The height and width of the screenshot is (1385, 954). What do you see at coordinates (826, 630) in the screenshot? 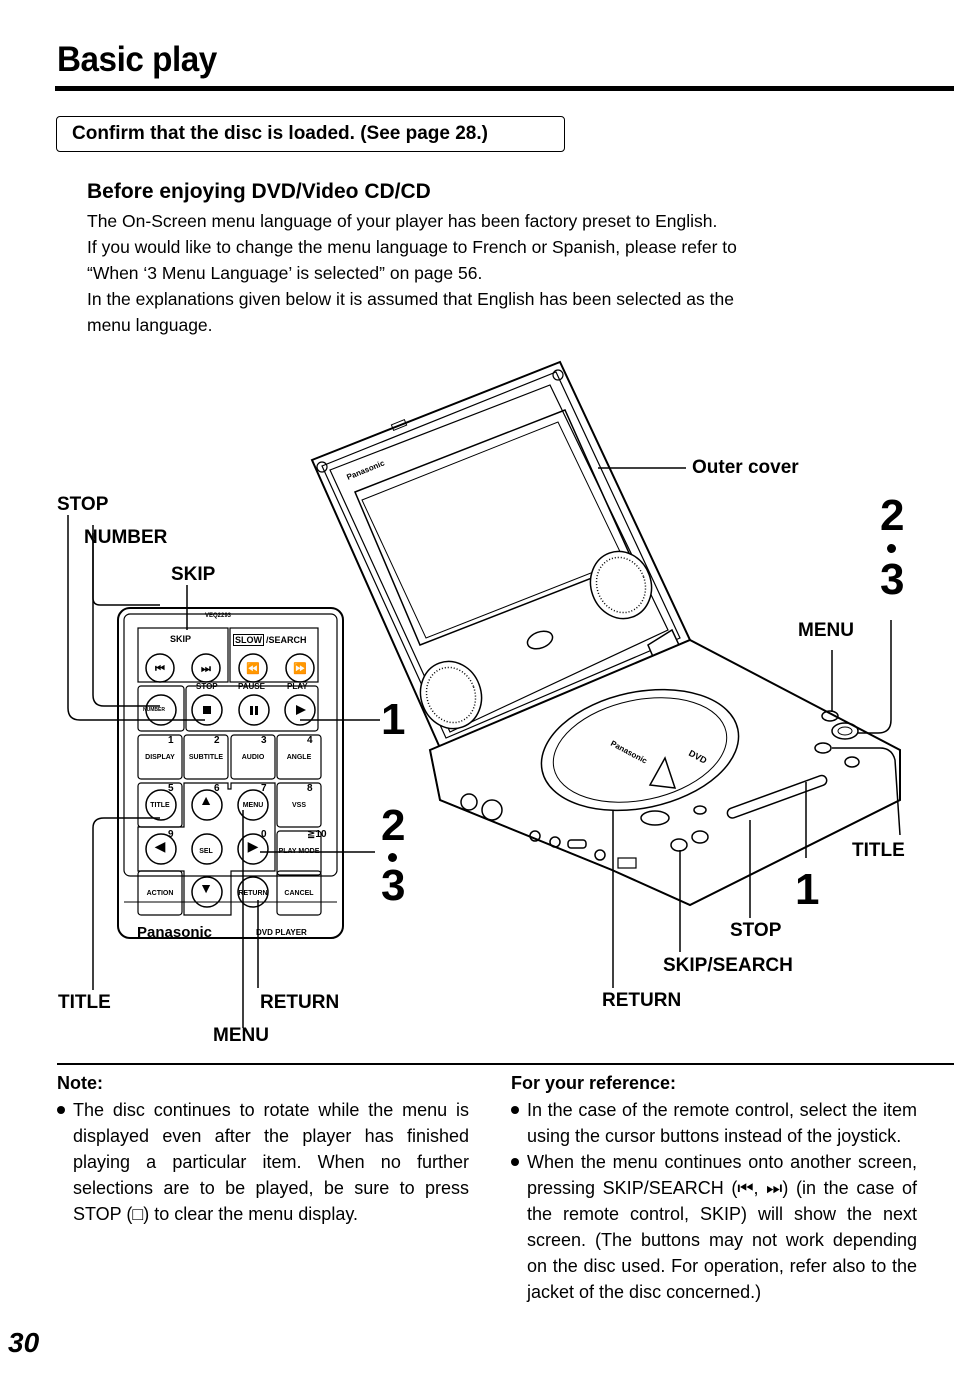
I see `callout-player-menu: MENU` at bounding box center [826, 630].